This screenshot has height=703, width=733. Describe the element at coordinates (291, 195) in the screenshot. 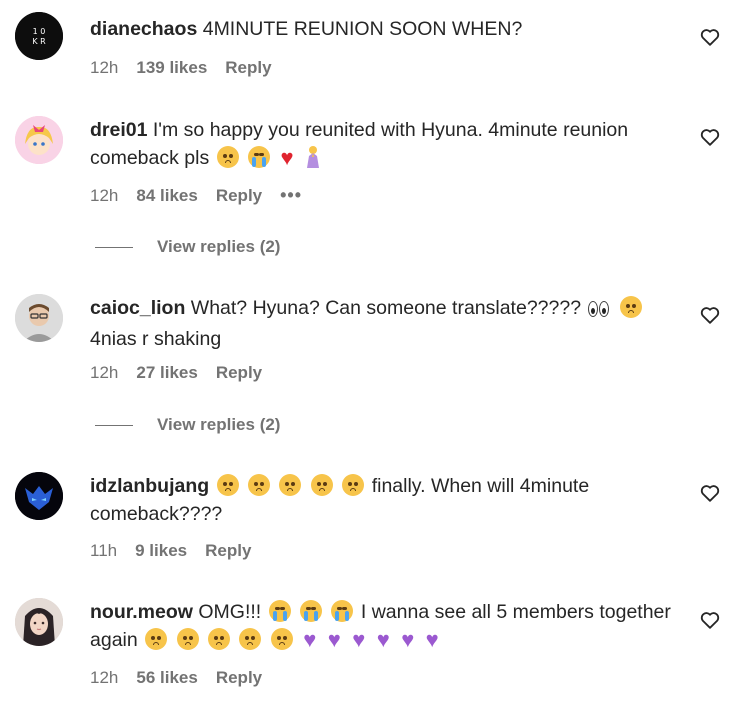

I see `more-options-icon: •••` at that location.